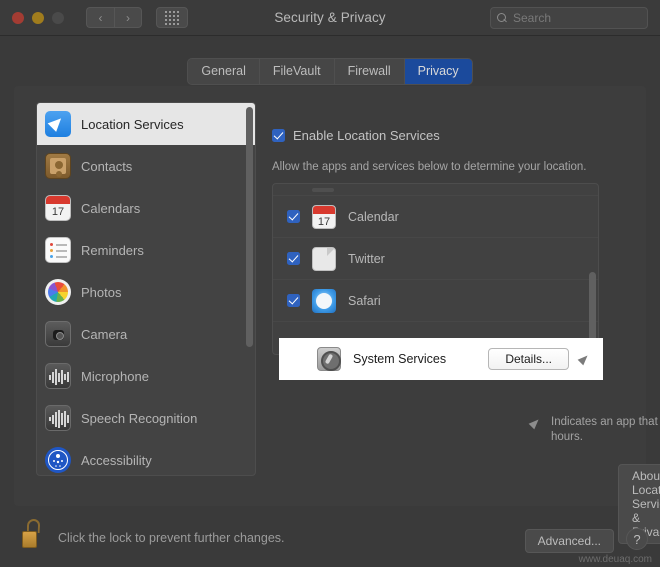  Describe the element at coordinates (104, 334) in the screenshot. I see `sidebar-item-label: Camera` at that location.